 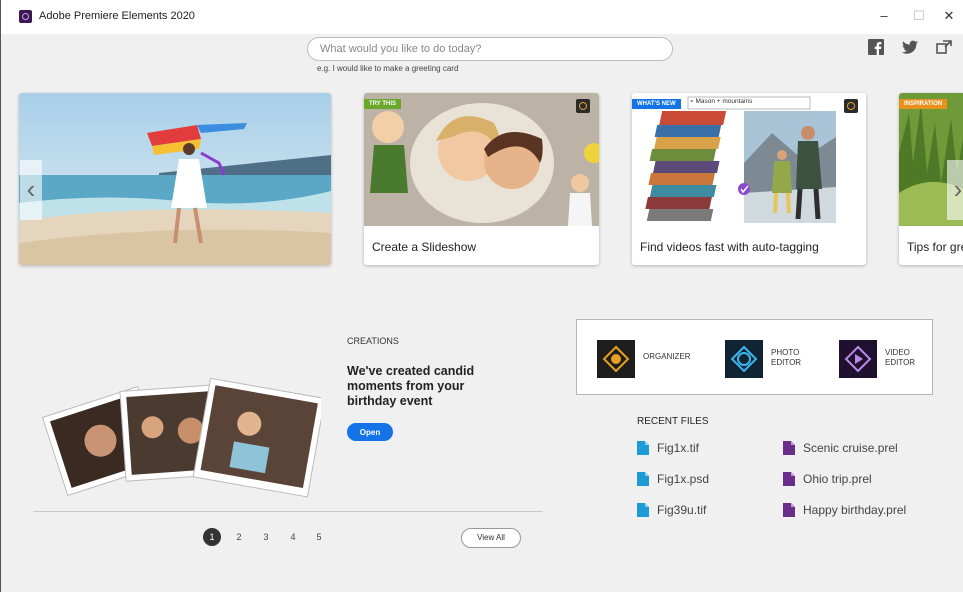 What do you see at coordinates (721, 101) in the screenshot?
I see `tag-search-text: ⌕ Mason + mountains` at bounding box center [721, 101].